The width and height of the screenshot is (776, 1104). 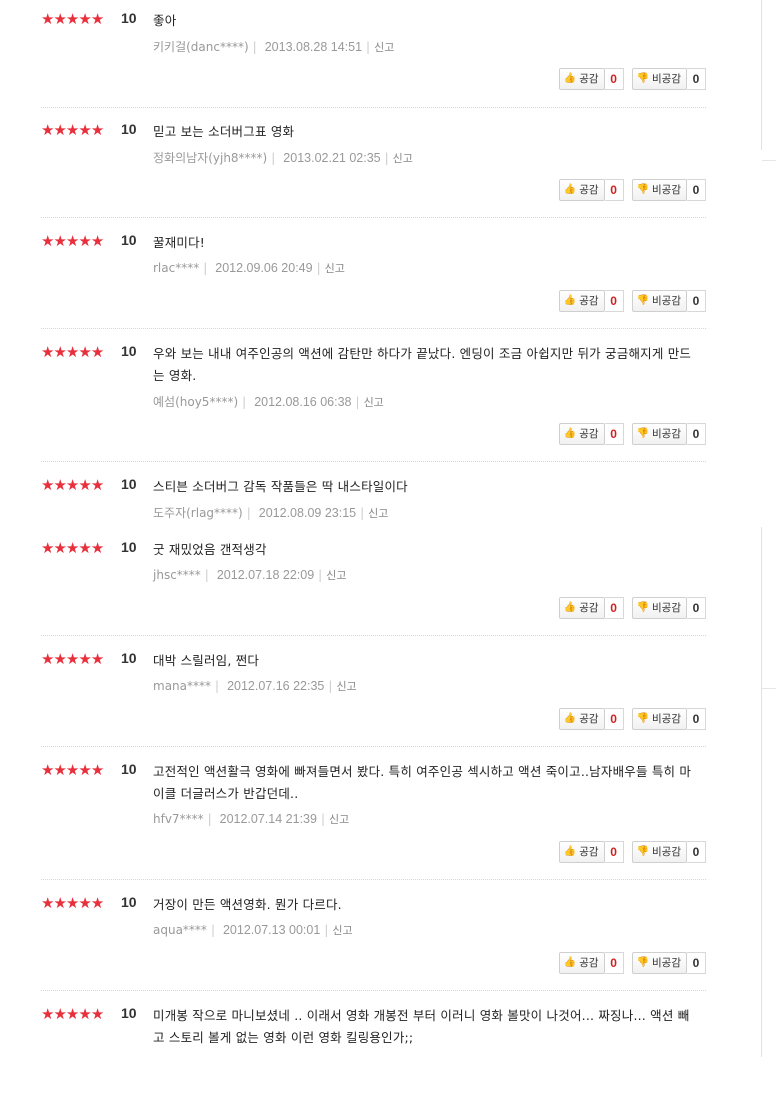 I want to click on review-author: aqua****, so click(x=180, y=930).